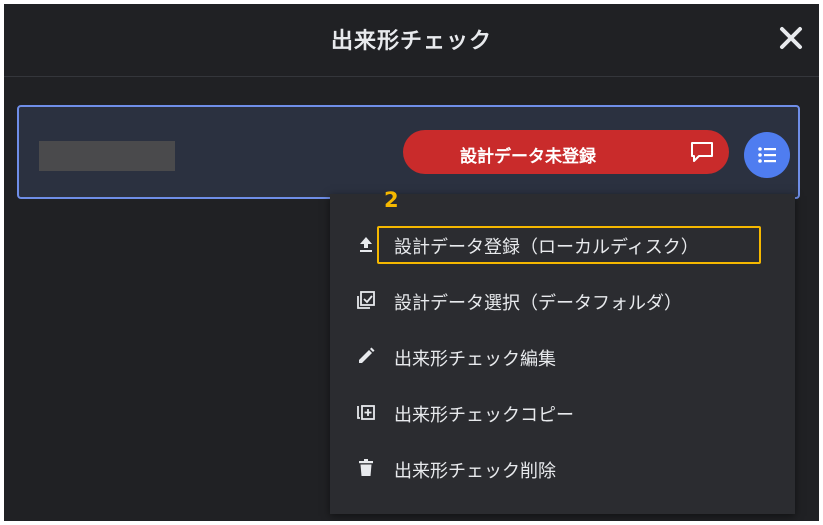 This screenshot has height=525, width=823. I want to click on trash-icon, so click(366, 468).